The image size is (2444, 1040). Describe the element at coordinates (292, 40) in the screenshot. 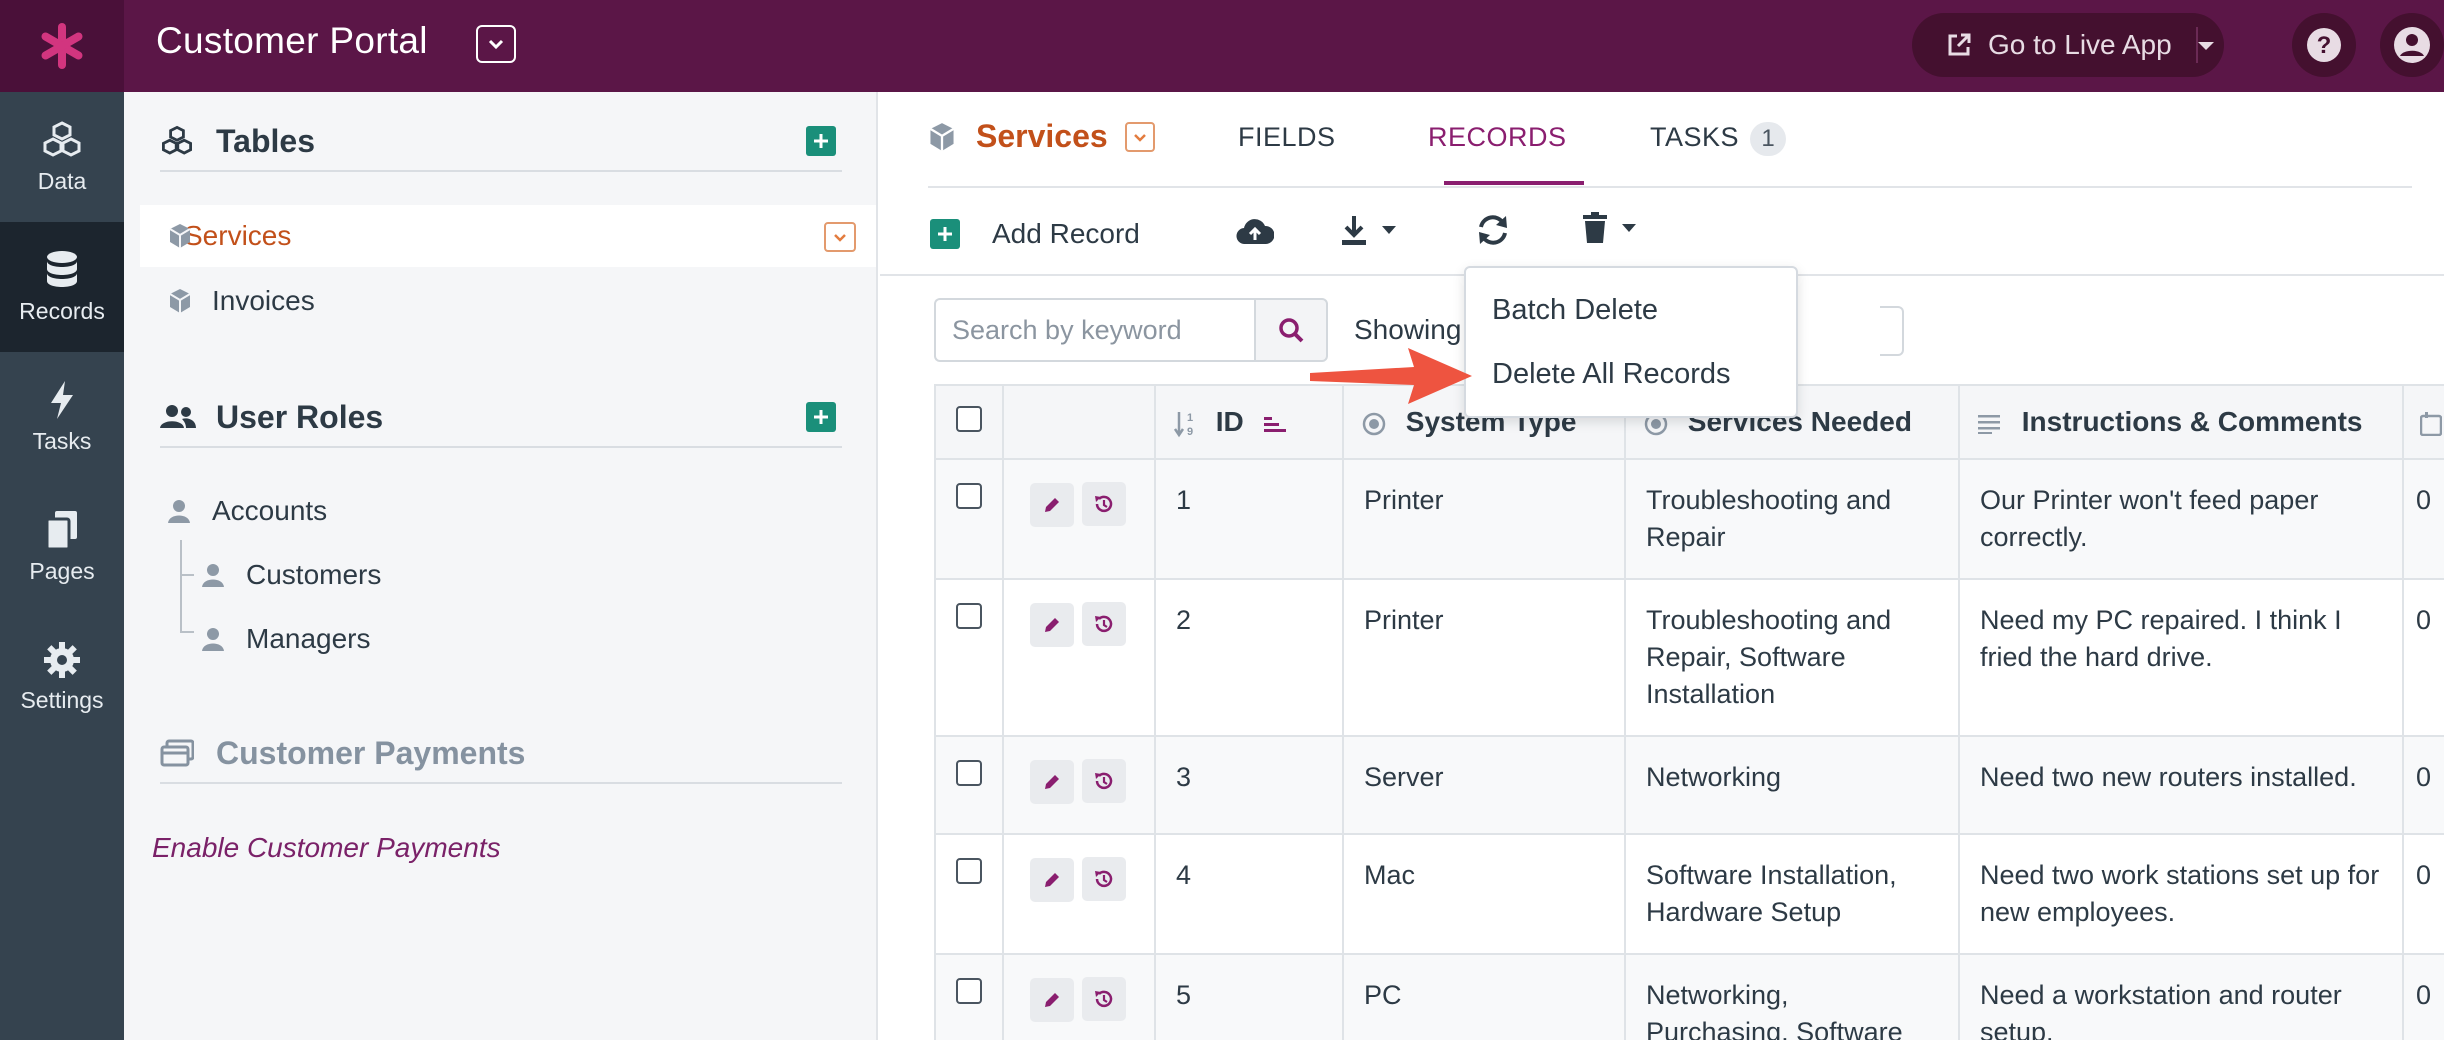

I see `app-title: Customer Portal` at that location.